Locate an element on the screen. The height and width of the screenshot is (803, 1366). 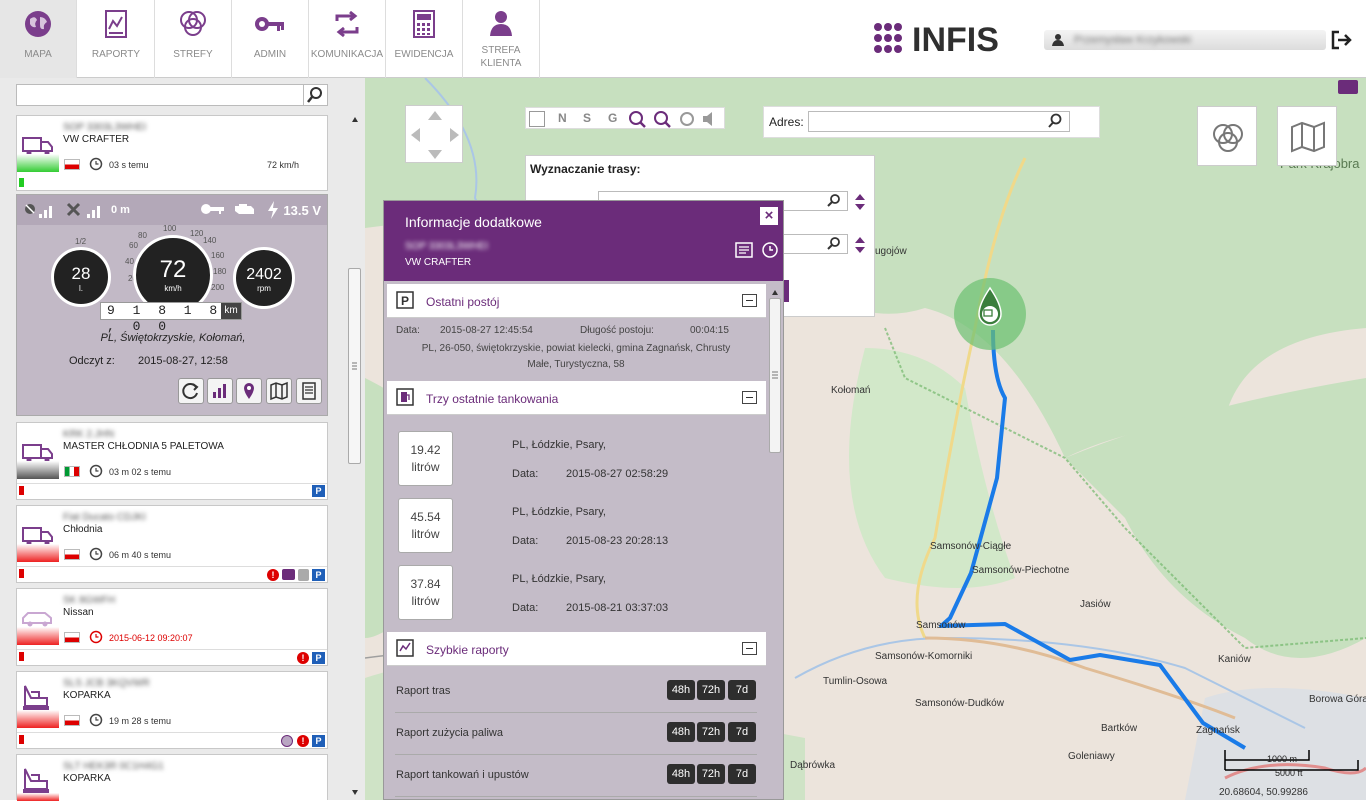
chat-icon is located at coordinates (1348, 87).